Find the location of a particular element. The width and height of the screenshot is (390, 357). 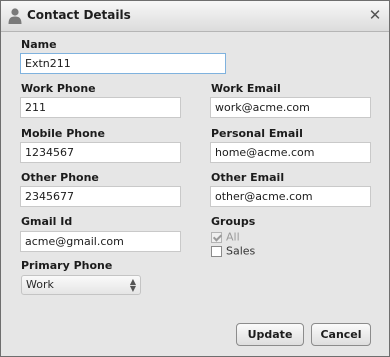

group-all-checkbox-row: All is located at coordinates (225, 237).